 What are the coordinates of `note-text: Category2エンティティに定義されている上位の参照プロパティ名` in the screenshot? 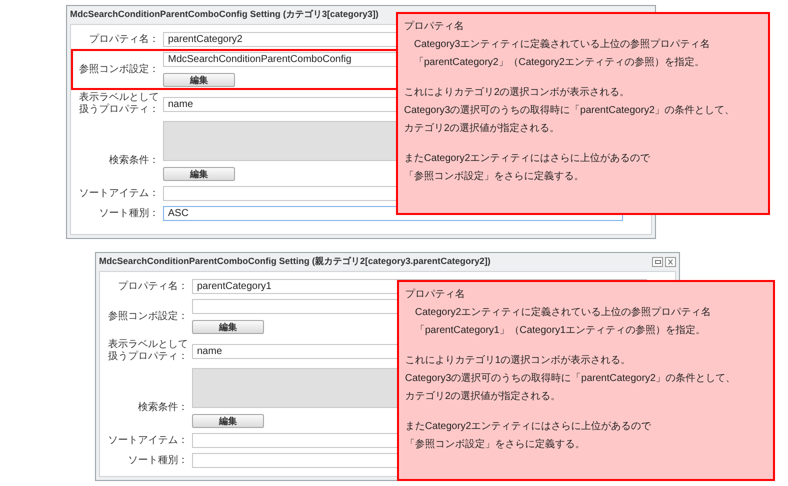 It's located at (563, 313).